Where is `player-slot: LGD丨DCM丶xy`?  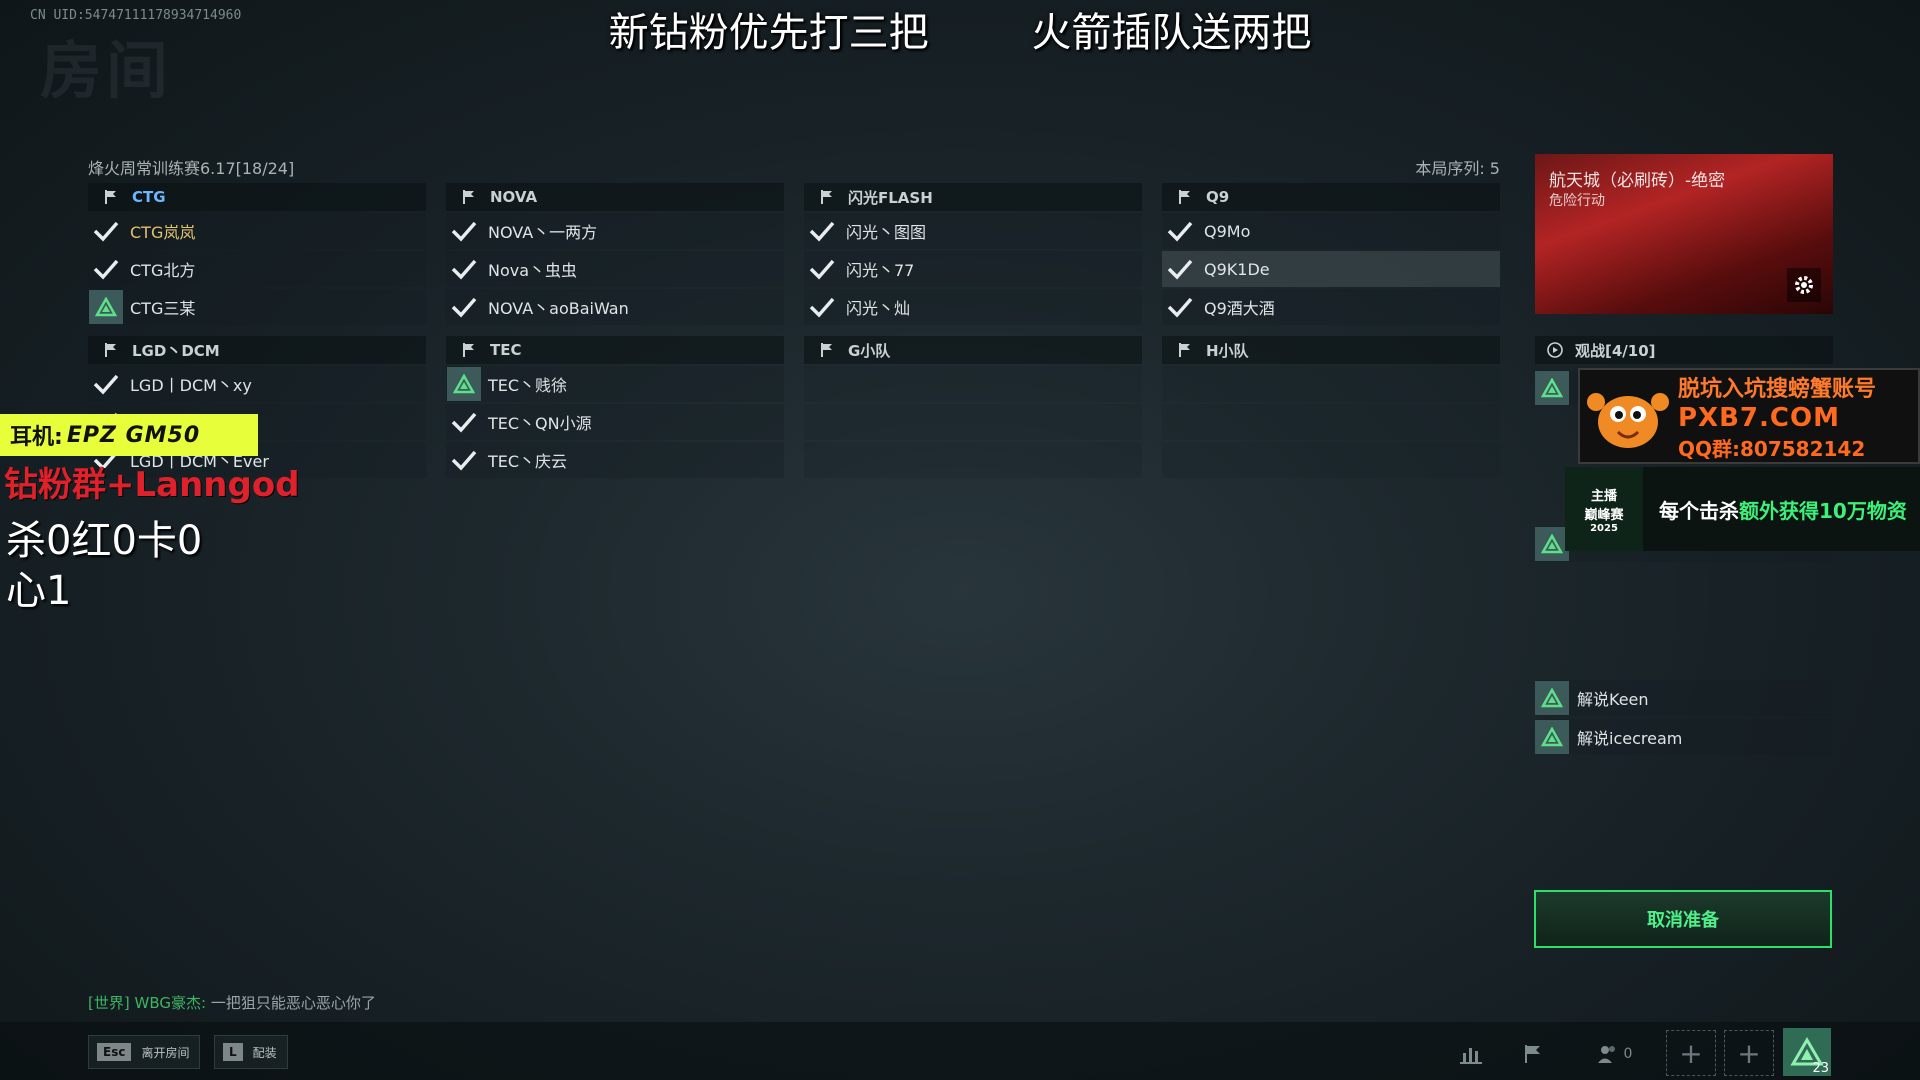
player-slot: LGD丨DCM丶xy is located at coordinates (257, 384).